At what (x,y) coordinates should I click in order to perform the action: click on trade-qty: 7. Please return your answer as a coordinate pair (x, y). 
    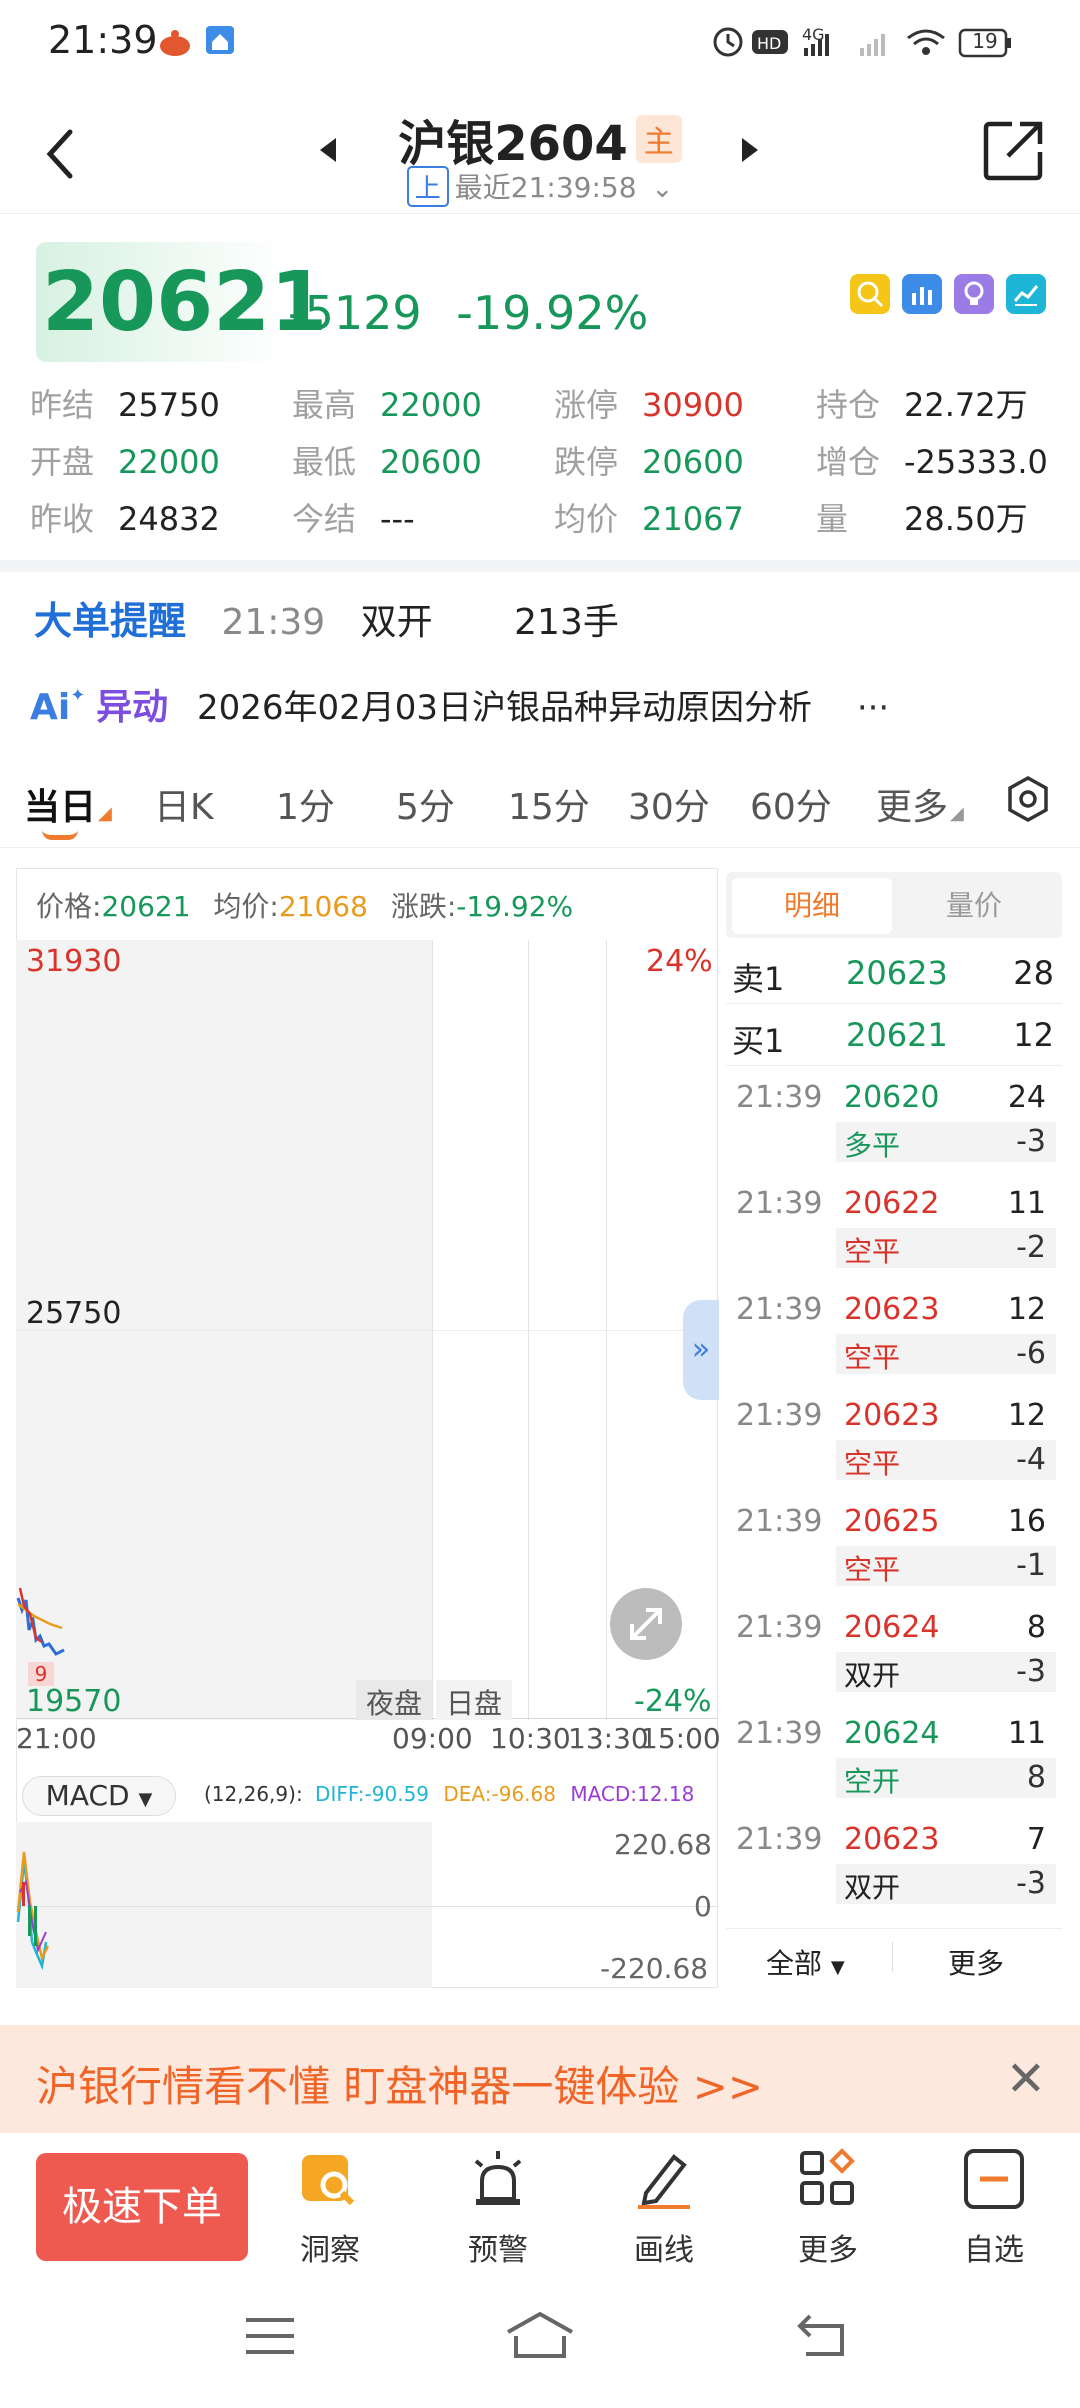
    Looking at the image, I should click on (1036, 1839).